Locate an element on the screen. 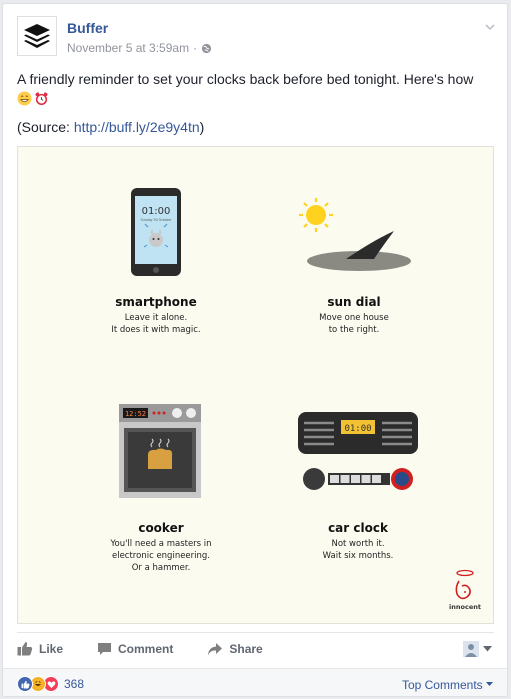 Image resolution: width=511 pixels, height=699 pixels. author-name: Buffer is located at coordinates (87, 28).